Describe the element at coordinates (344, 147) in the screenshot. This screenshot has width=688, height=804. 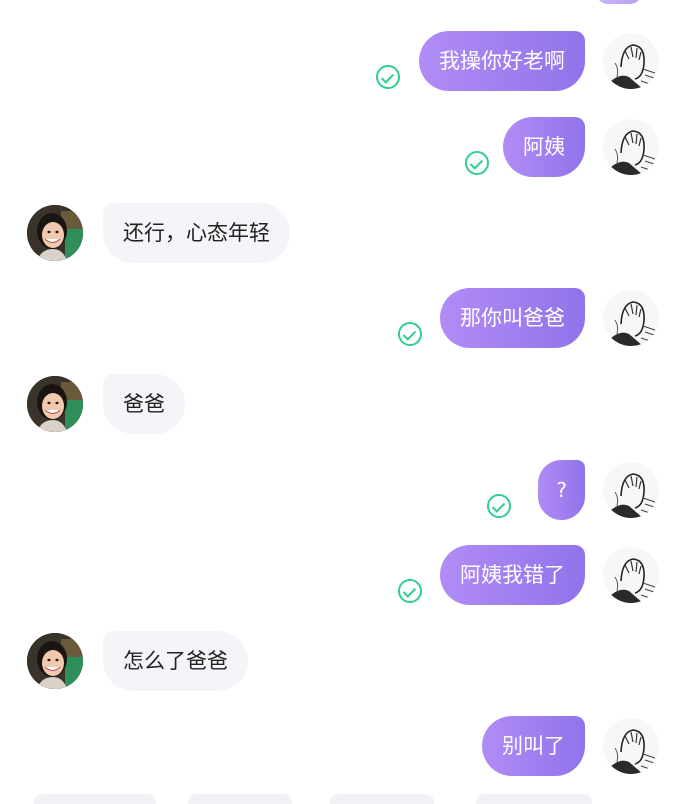
I see `message-row-outgoing: 阿姨` at that location.